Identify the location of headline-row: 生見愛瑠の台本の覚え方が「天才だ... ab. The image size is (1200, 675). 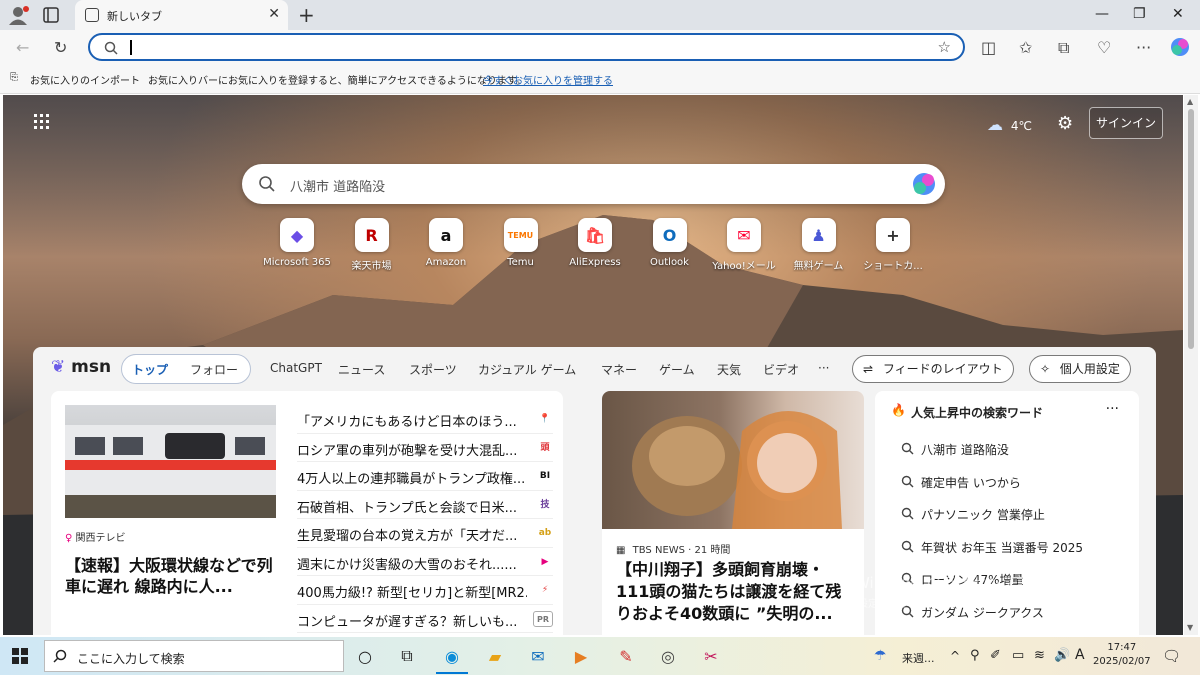
(425, 533).